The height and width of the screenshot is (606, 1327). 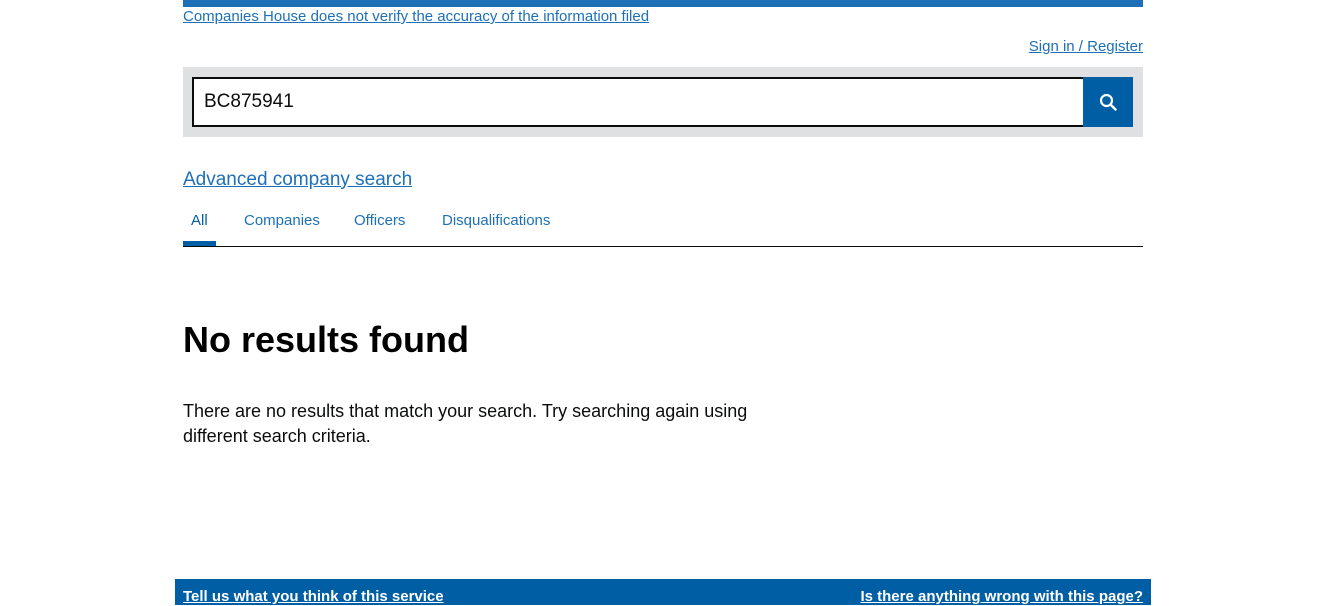 I want to click on search-icon, so click(x=1108, y=102).